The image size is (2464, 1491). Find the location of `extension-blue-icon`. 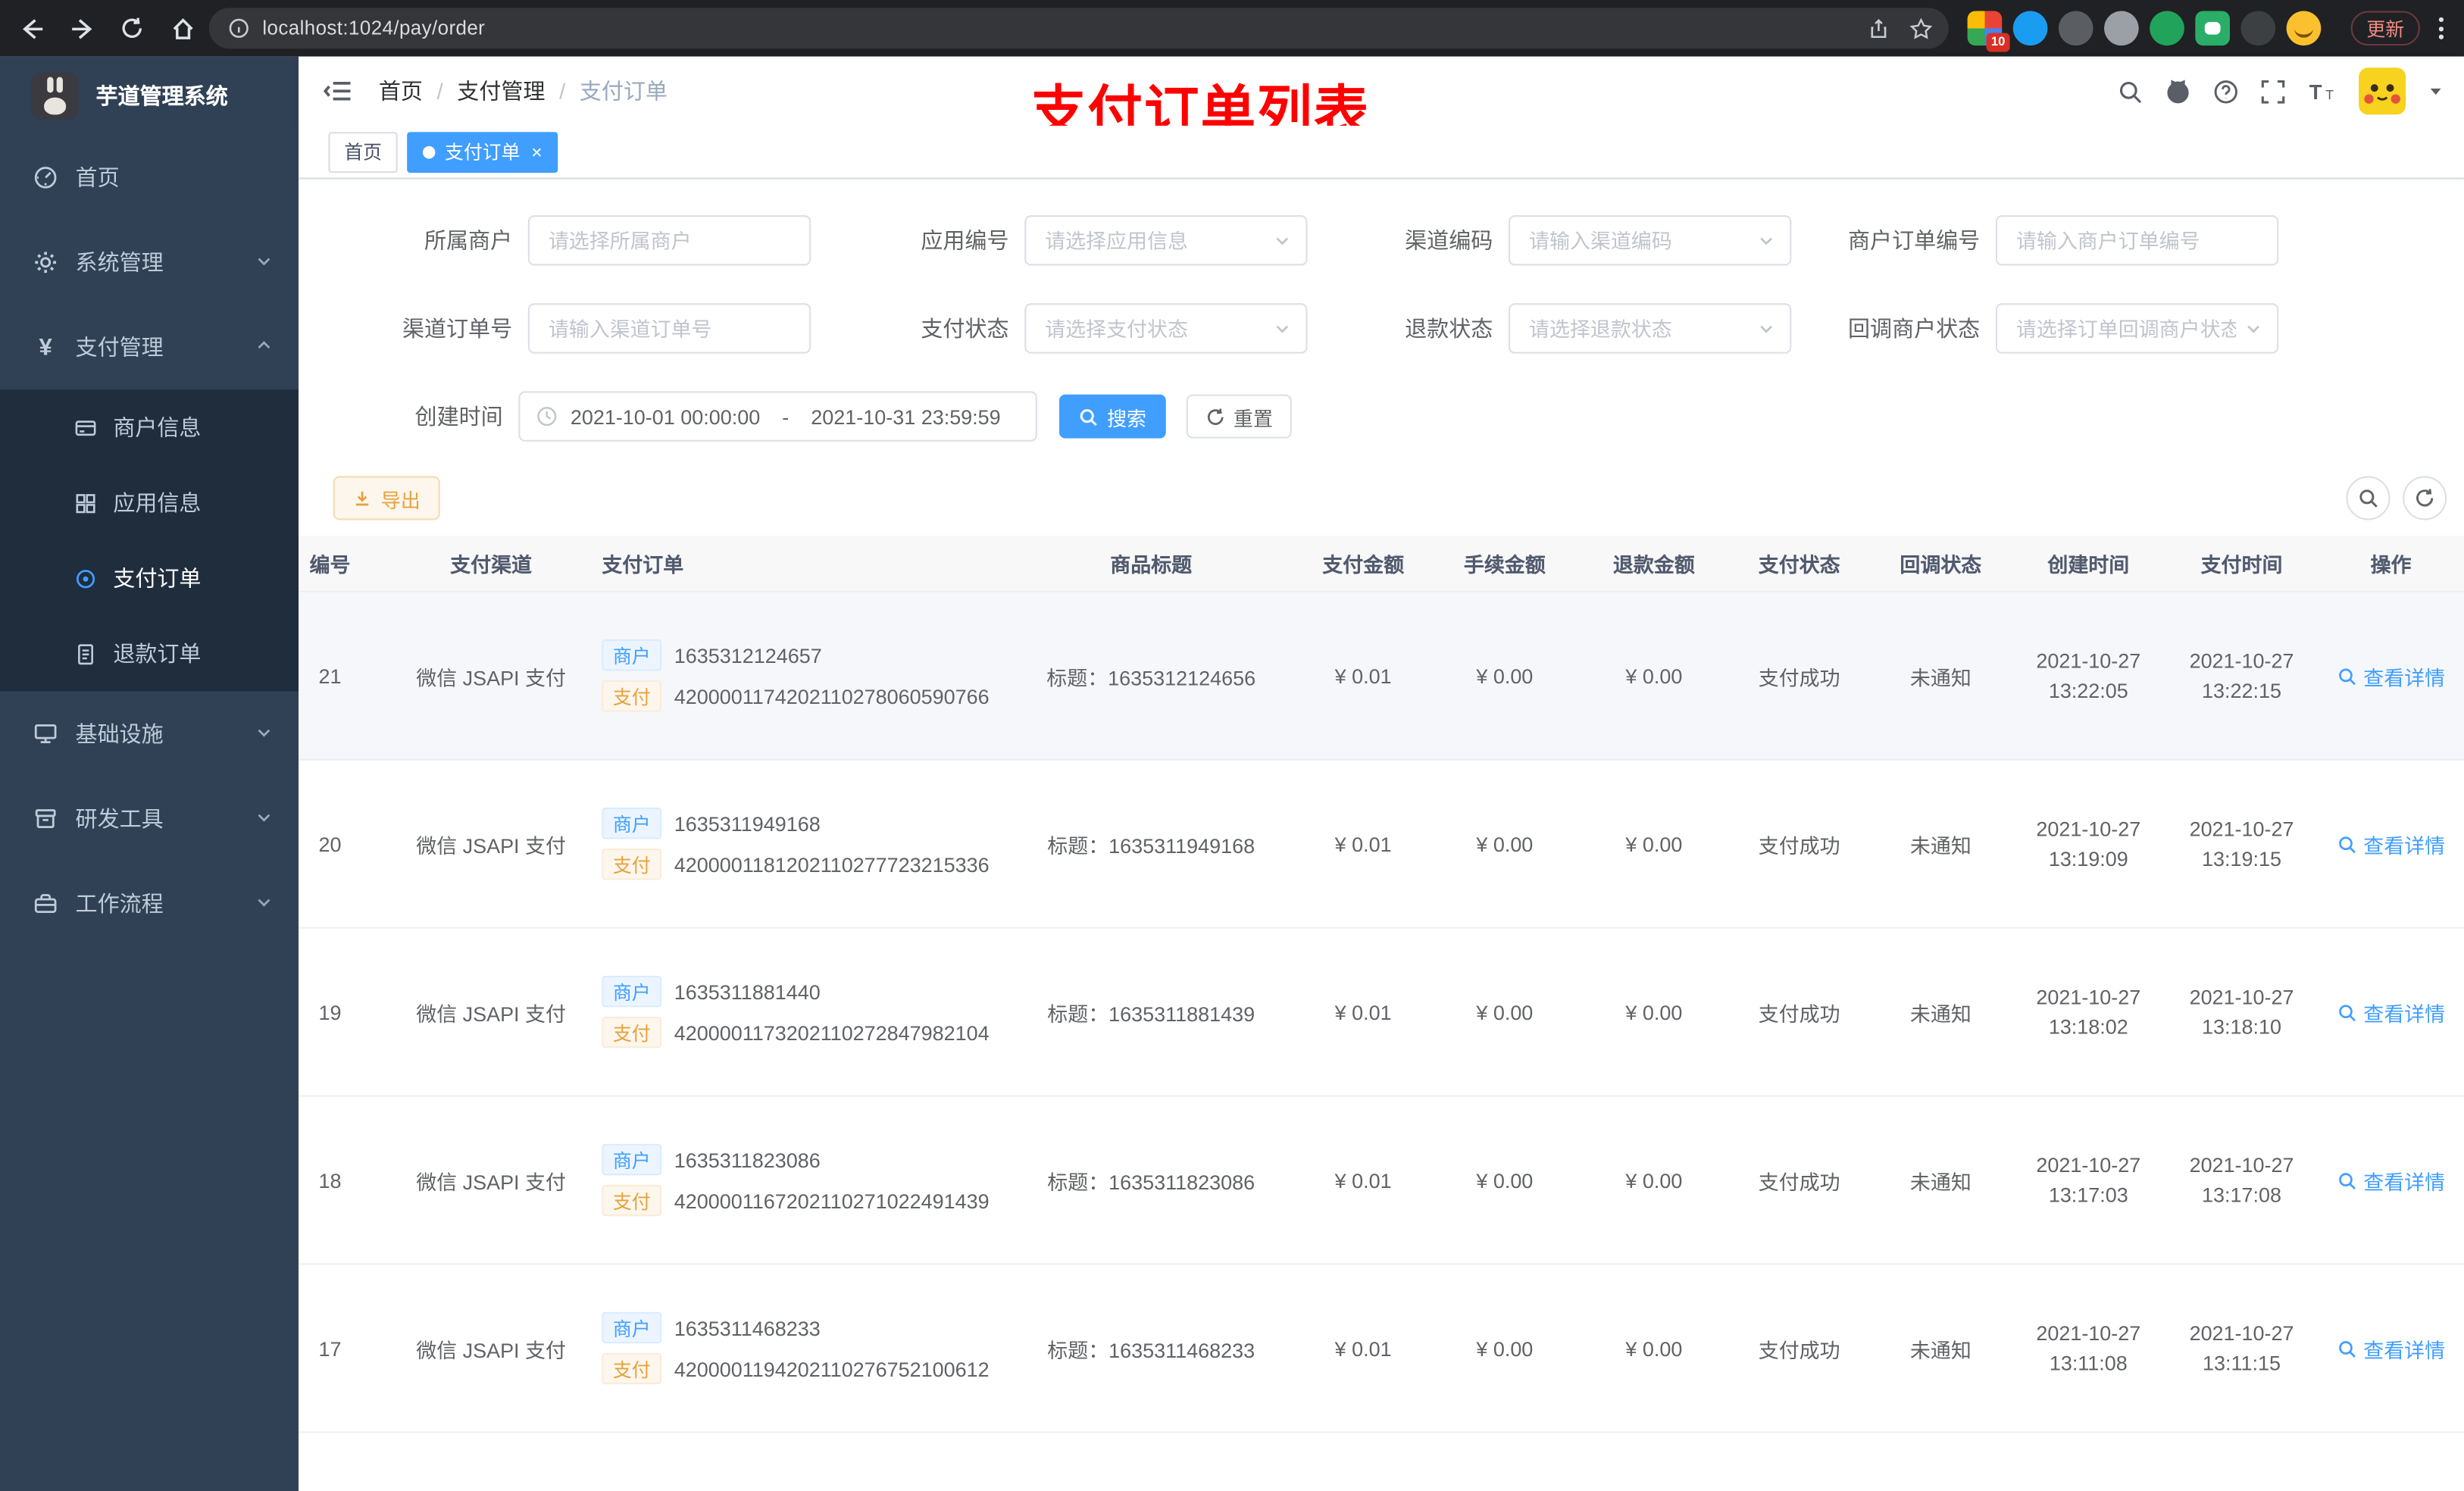

extension-blue-icon is located at coordinates (2030, 28).